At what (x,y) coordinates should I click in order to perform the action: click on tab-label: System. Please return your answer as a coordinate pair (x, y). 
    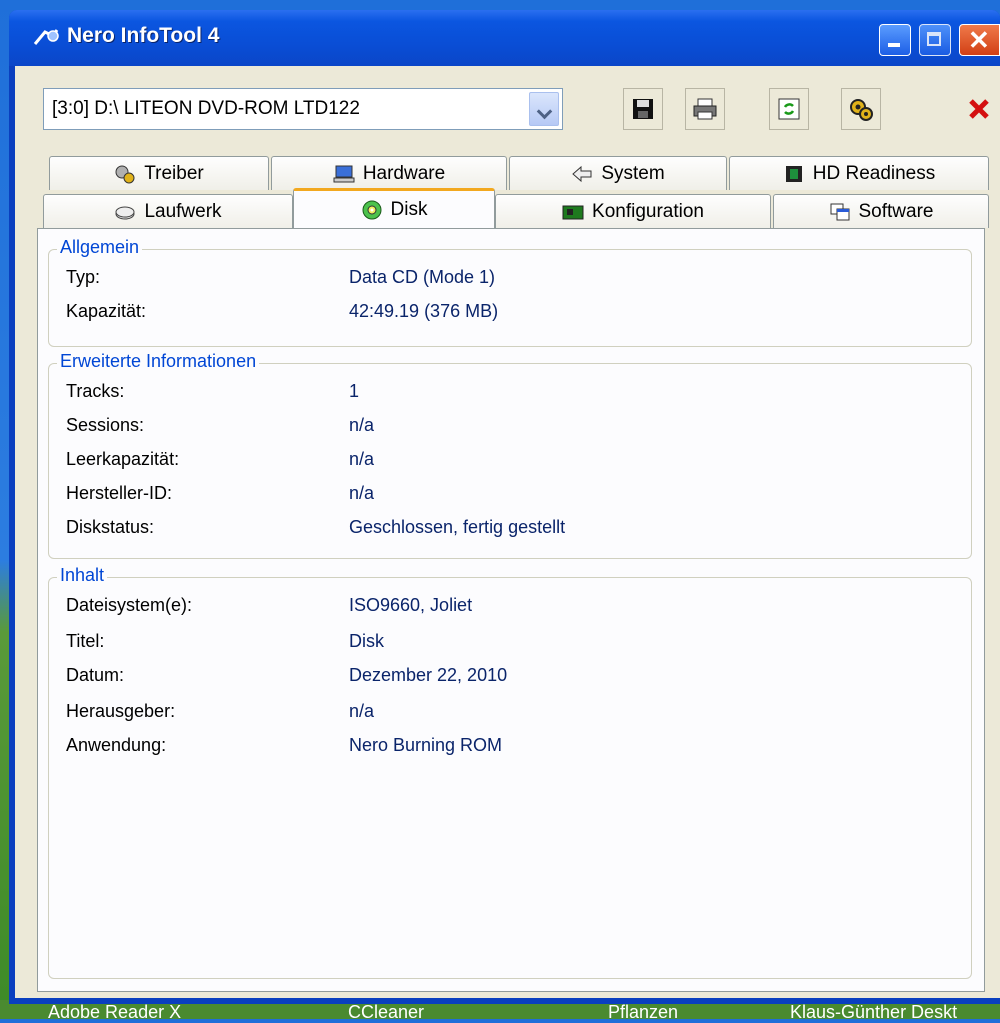
    Looking at the image, I should click on (633, 173).